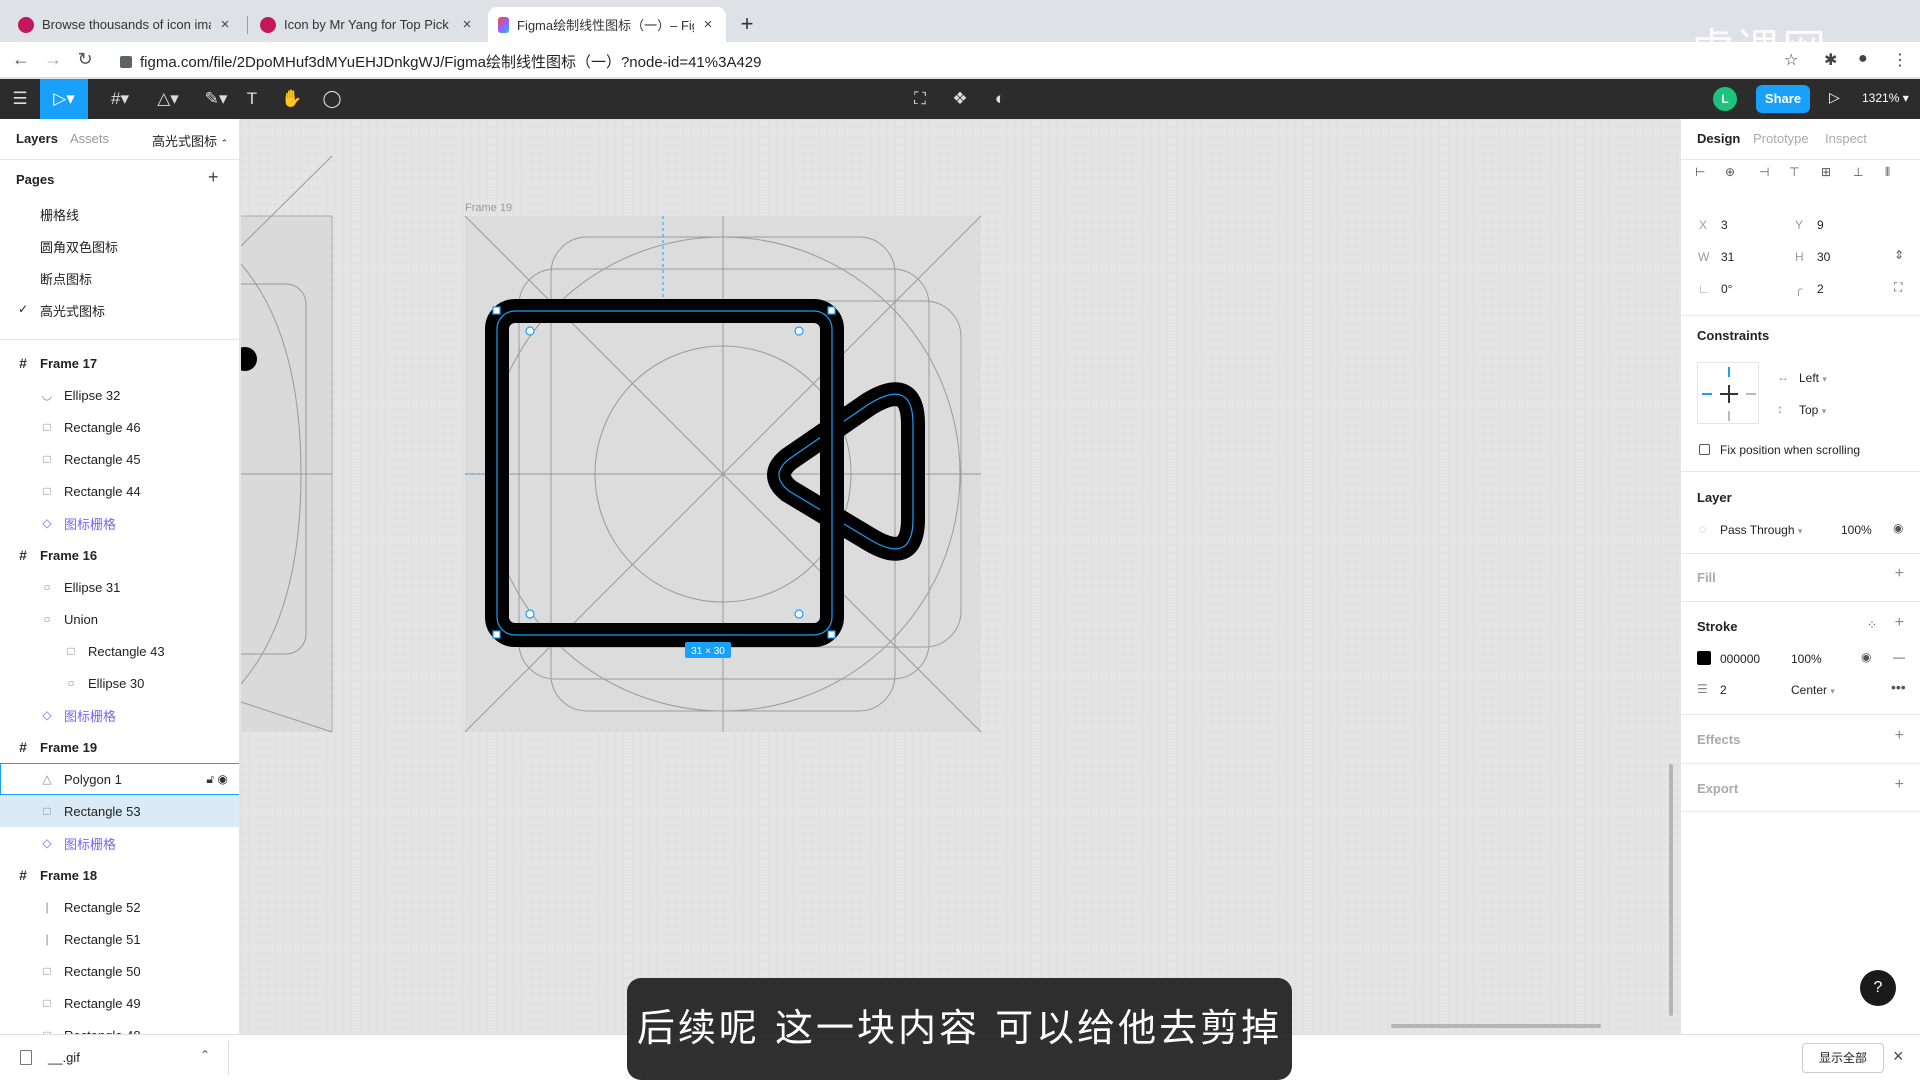 The image size is (1920, 1080). What do you see at coordinates (1813, 690) in the screenshot?
I see `stroke-align-select: Center ▾` at bounding box center [1813, 690].